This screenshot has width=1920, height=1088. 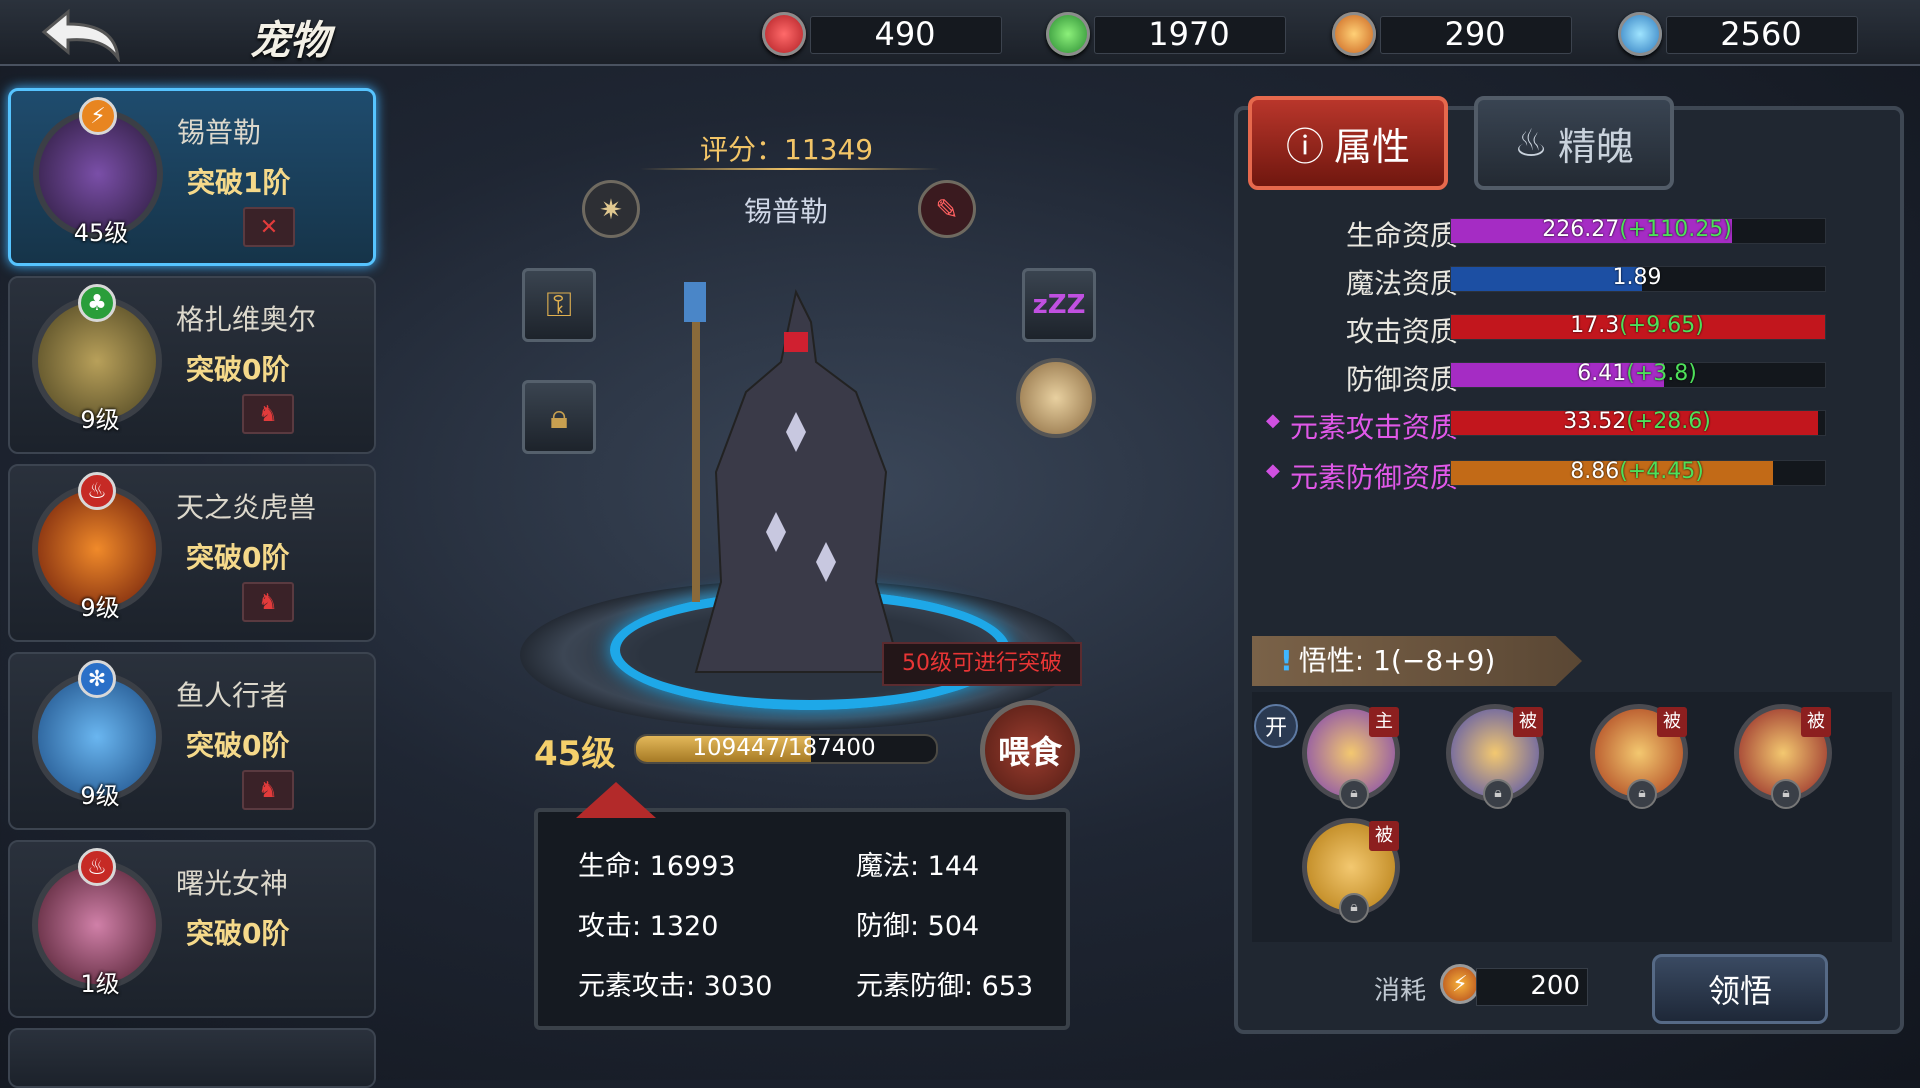 What do you see at coordinates (918, 866) in the screenshot?
I see `stat-mp: 魔法: 144` at bounding box center [918, 866].